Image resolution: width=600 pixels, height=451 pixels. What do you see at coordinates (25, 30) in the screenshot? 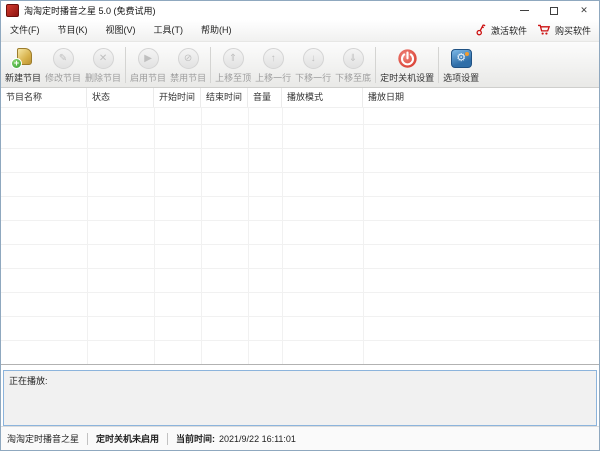
I see `menu-file: 文件(F)` at bounding box center [25, 30].